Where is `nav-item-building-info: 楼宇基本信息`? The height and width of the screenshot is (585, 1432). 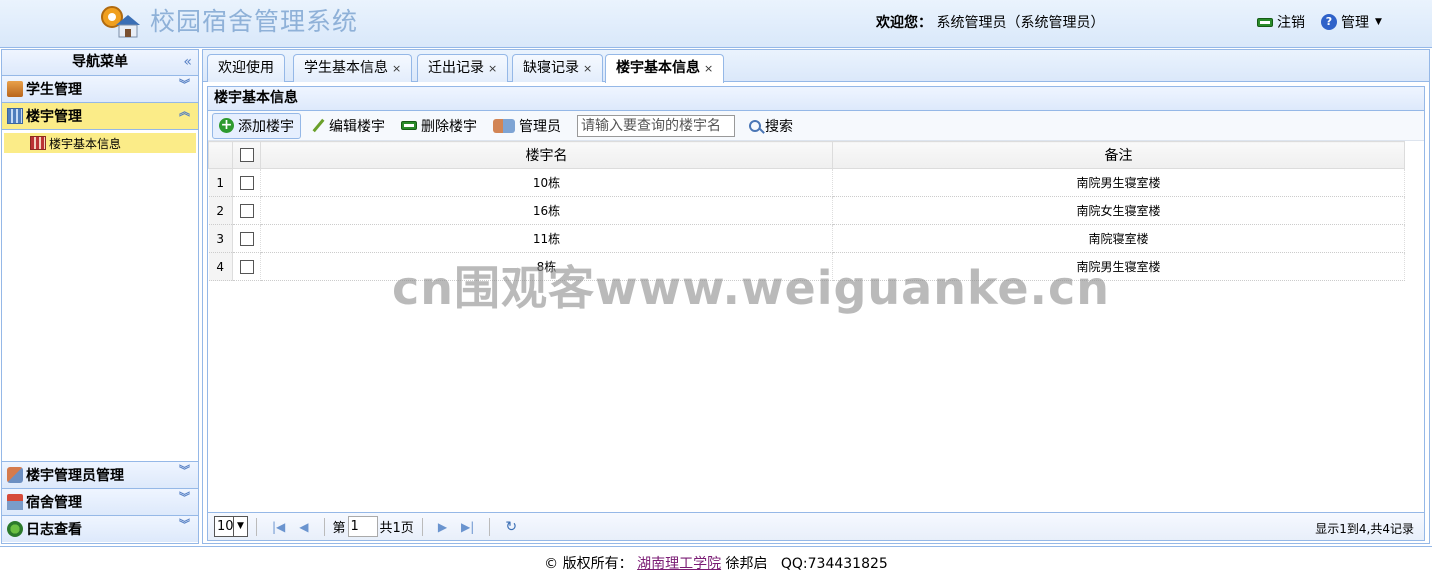
nav-item-building-info: 楼宇基本信息 is located at coordinates (100, 143).